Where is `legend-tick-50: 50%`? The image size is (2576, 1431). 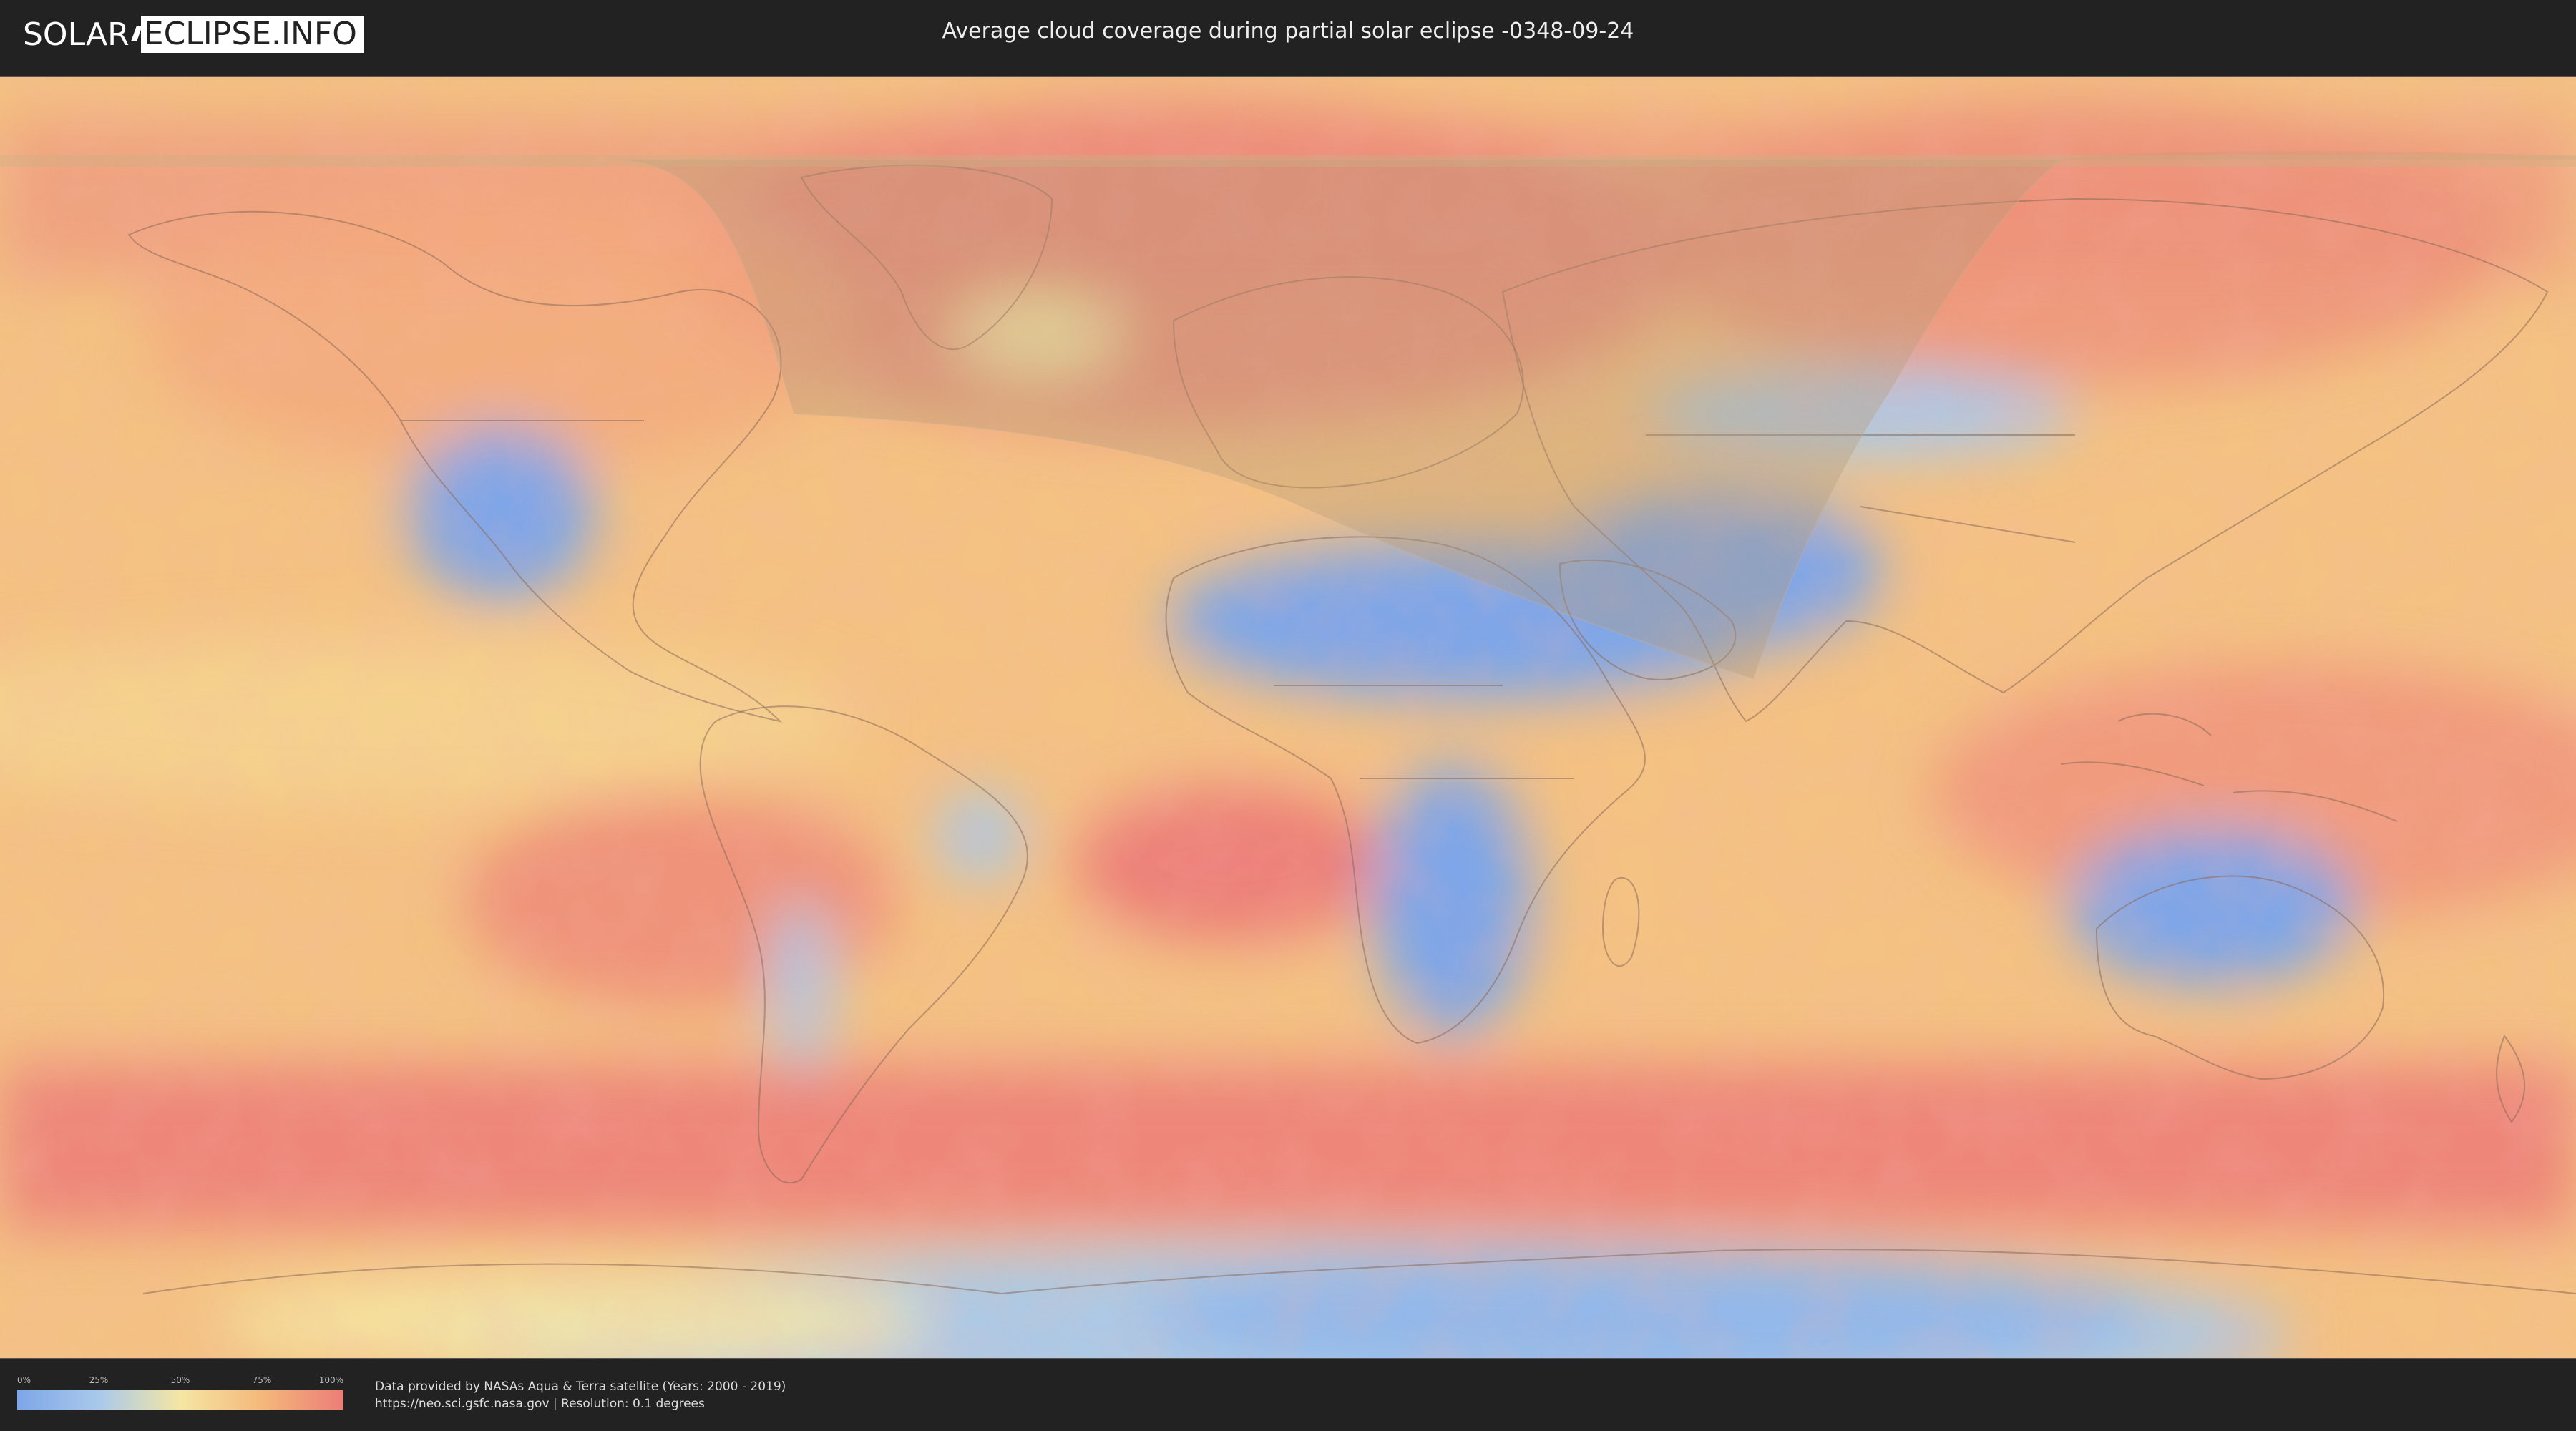
legend-tick-50: 50% is located at coordinates (180, 1380).